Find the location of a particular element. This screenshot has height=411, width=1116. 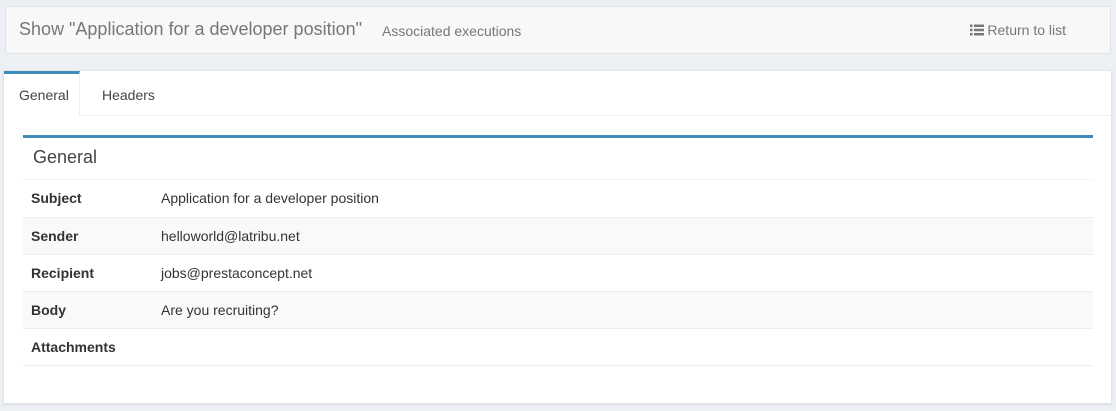

return-to-list-link: Return to list is located at coordinates (1018, 30).